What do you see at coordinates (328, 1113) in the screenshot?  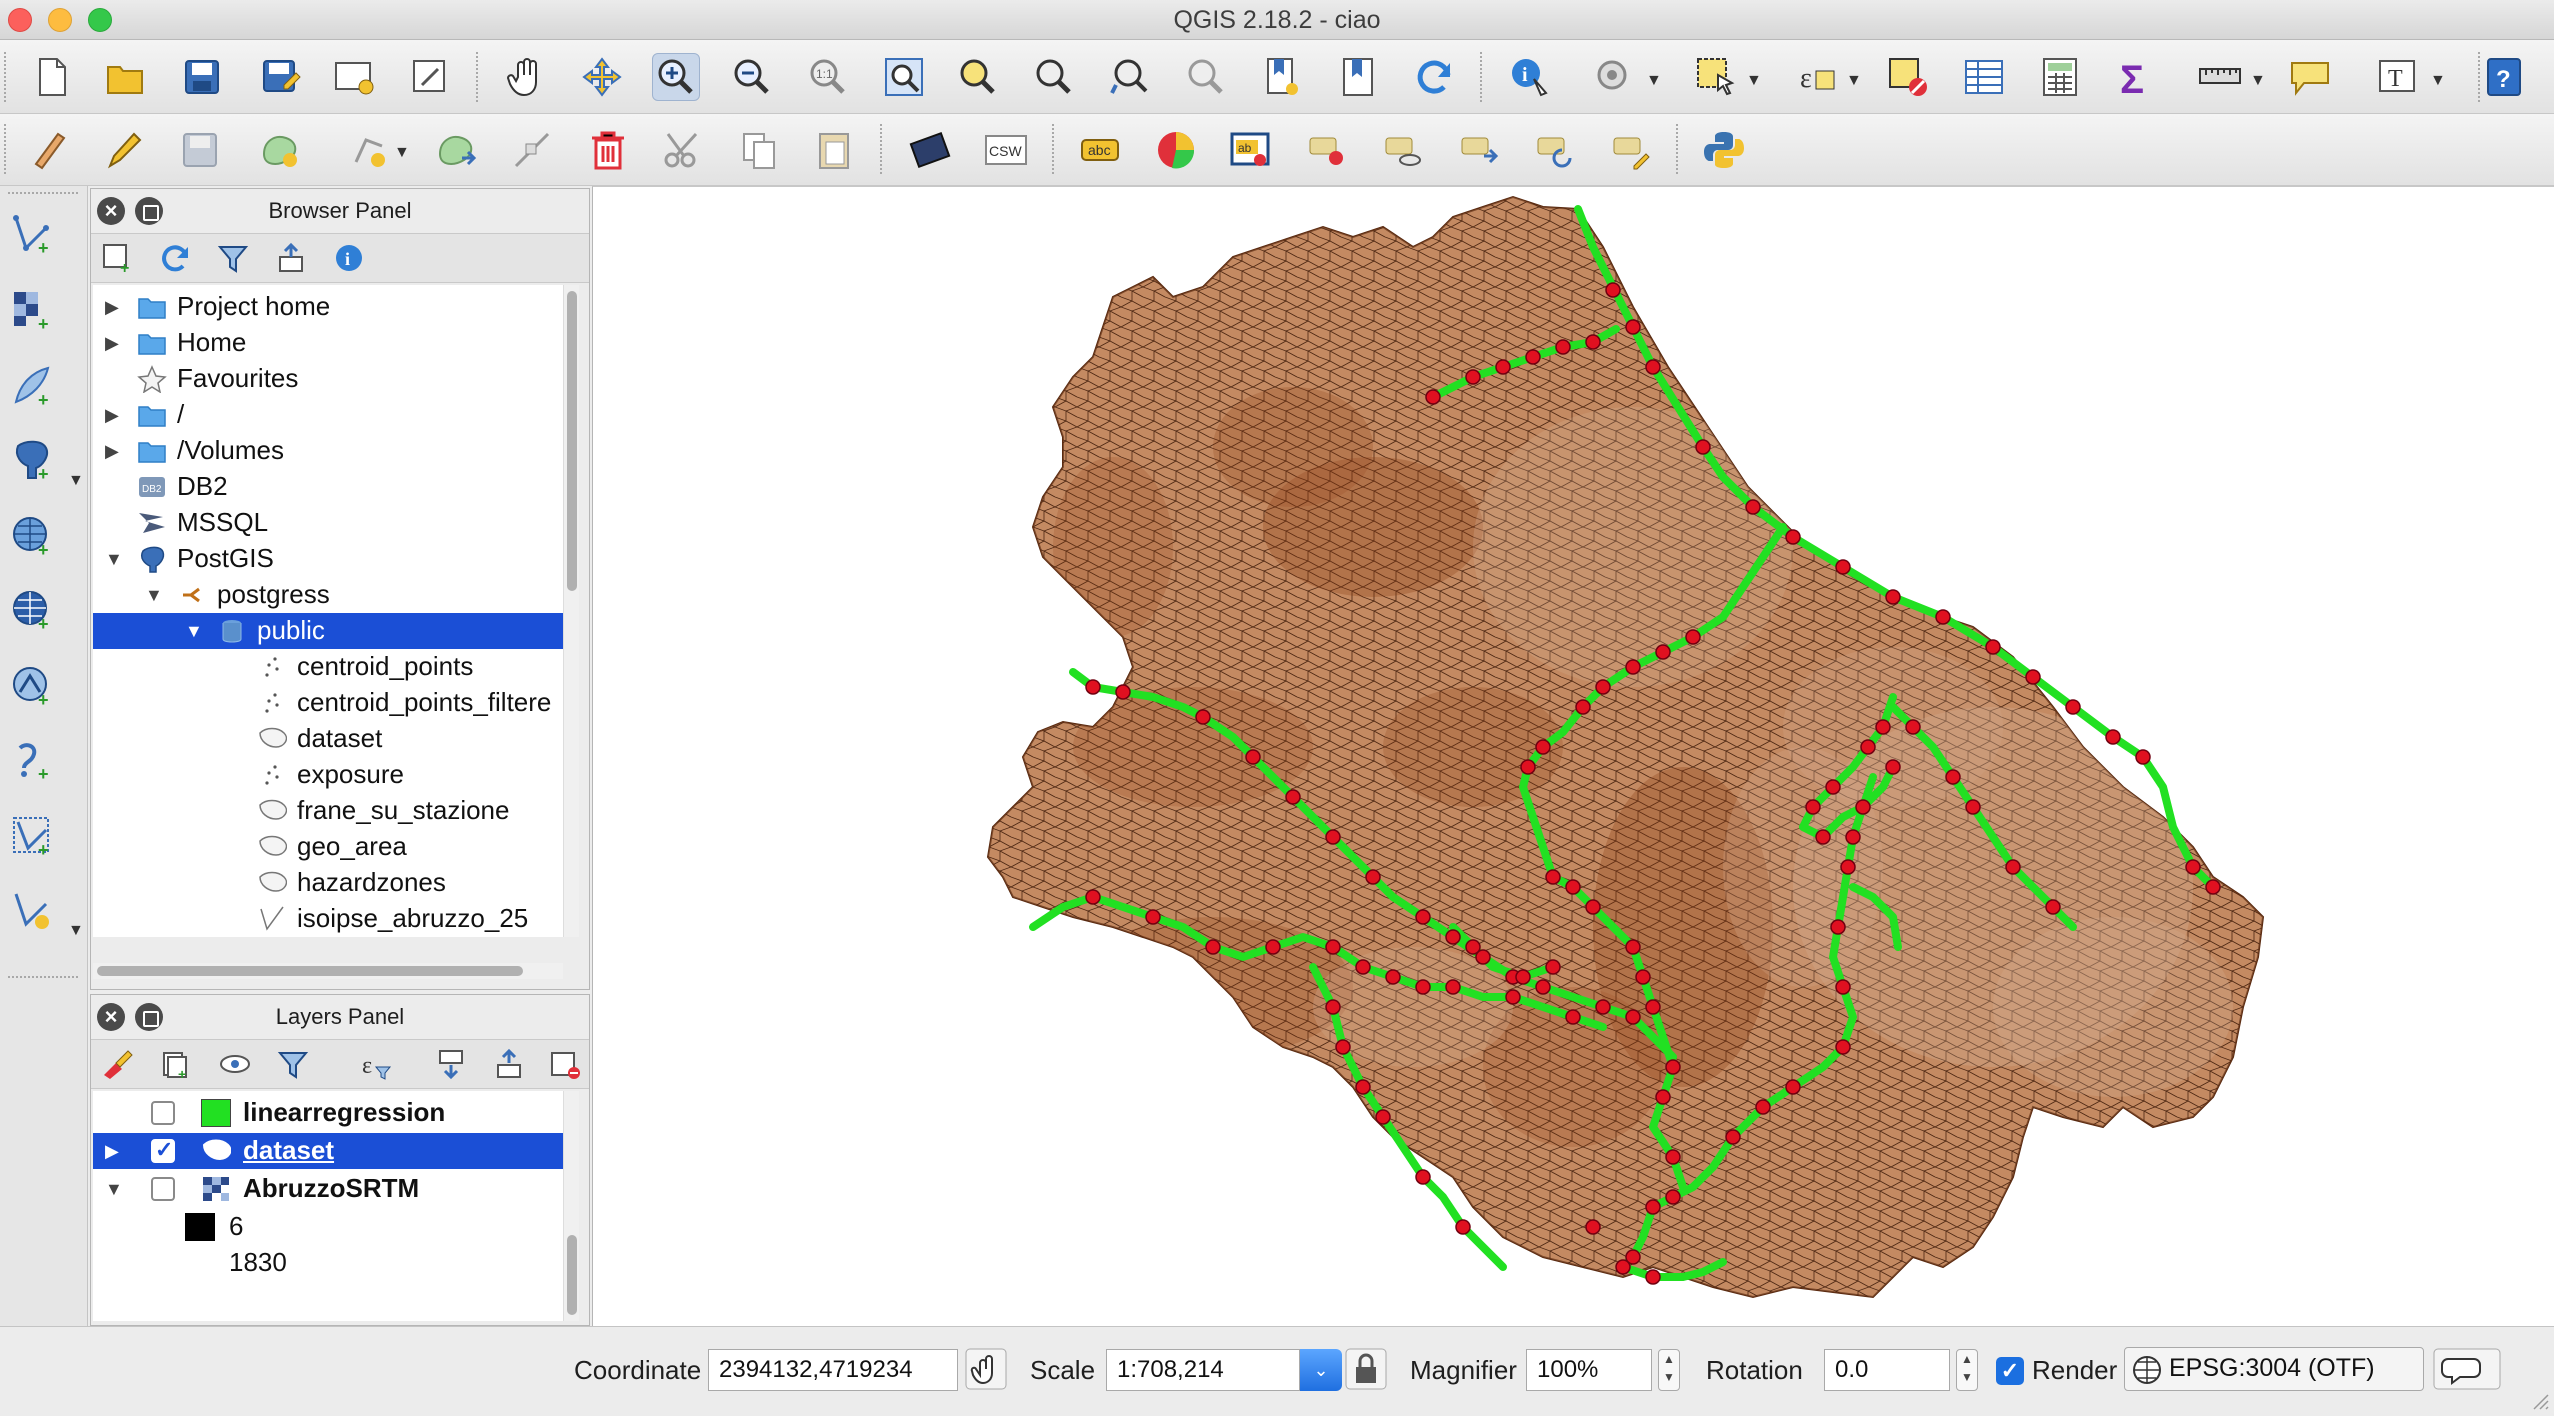 I see `layer-row-linearregression: linearregression` at bounding box center [328, 1113].